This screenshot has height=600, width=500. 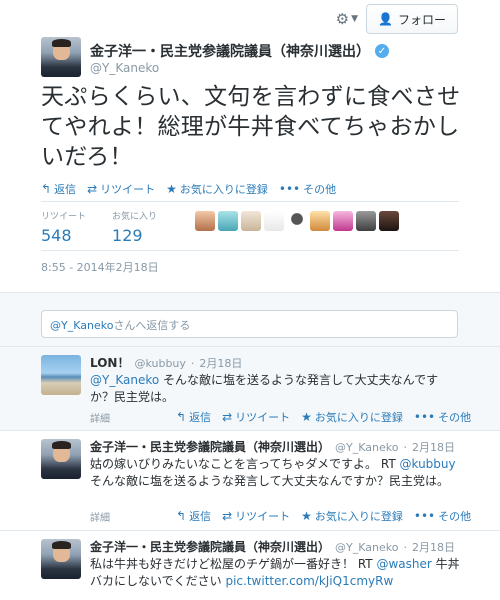 What do you see at coordinates (309, 581) in the screenshot?
I see `media-link: pic.twitter.com/kJiQ1cmyRw` at bounding box center [309, 581].